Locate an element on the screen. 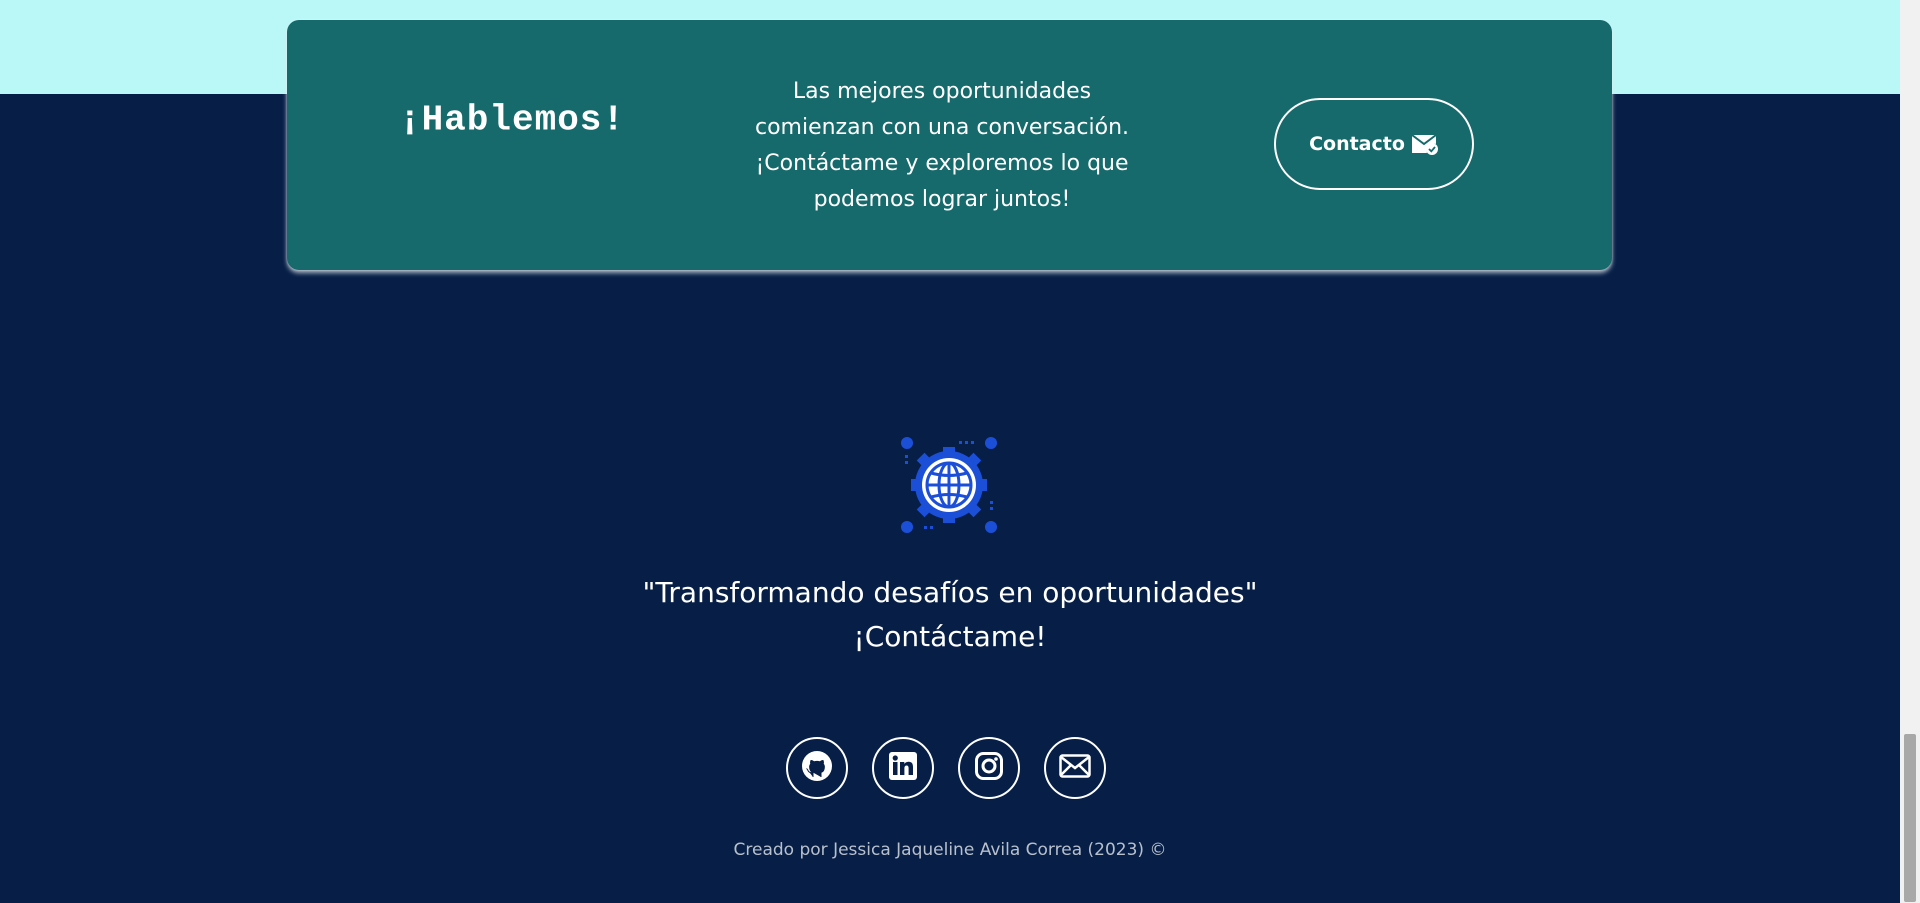 This screenshot has width=1920, height=903. cta-text-line: comienzan con una conversación. is located at coordinates (942, 127).